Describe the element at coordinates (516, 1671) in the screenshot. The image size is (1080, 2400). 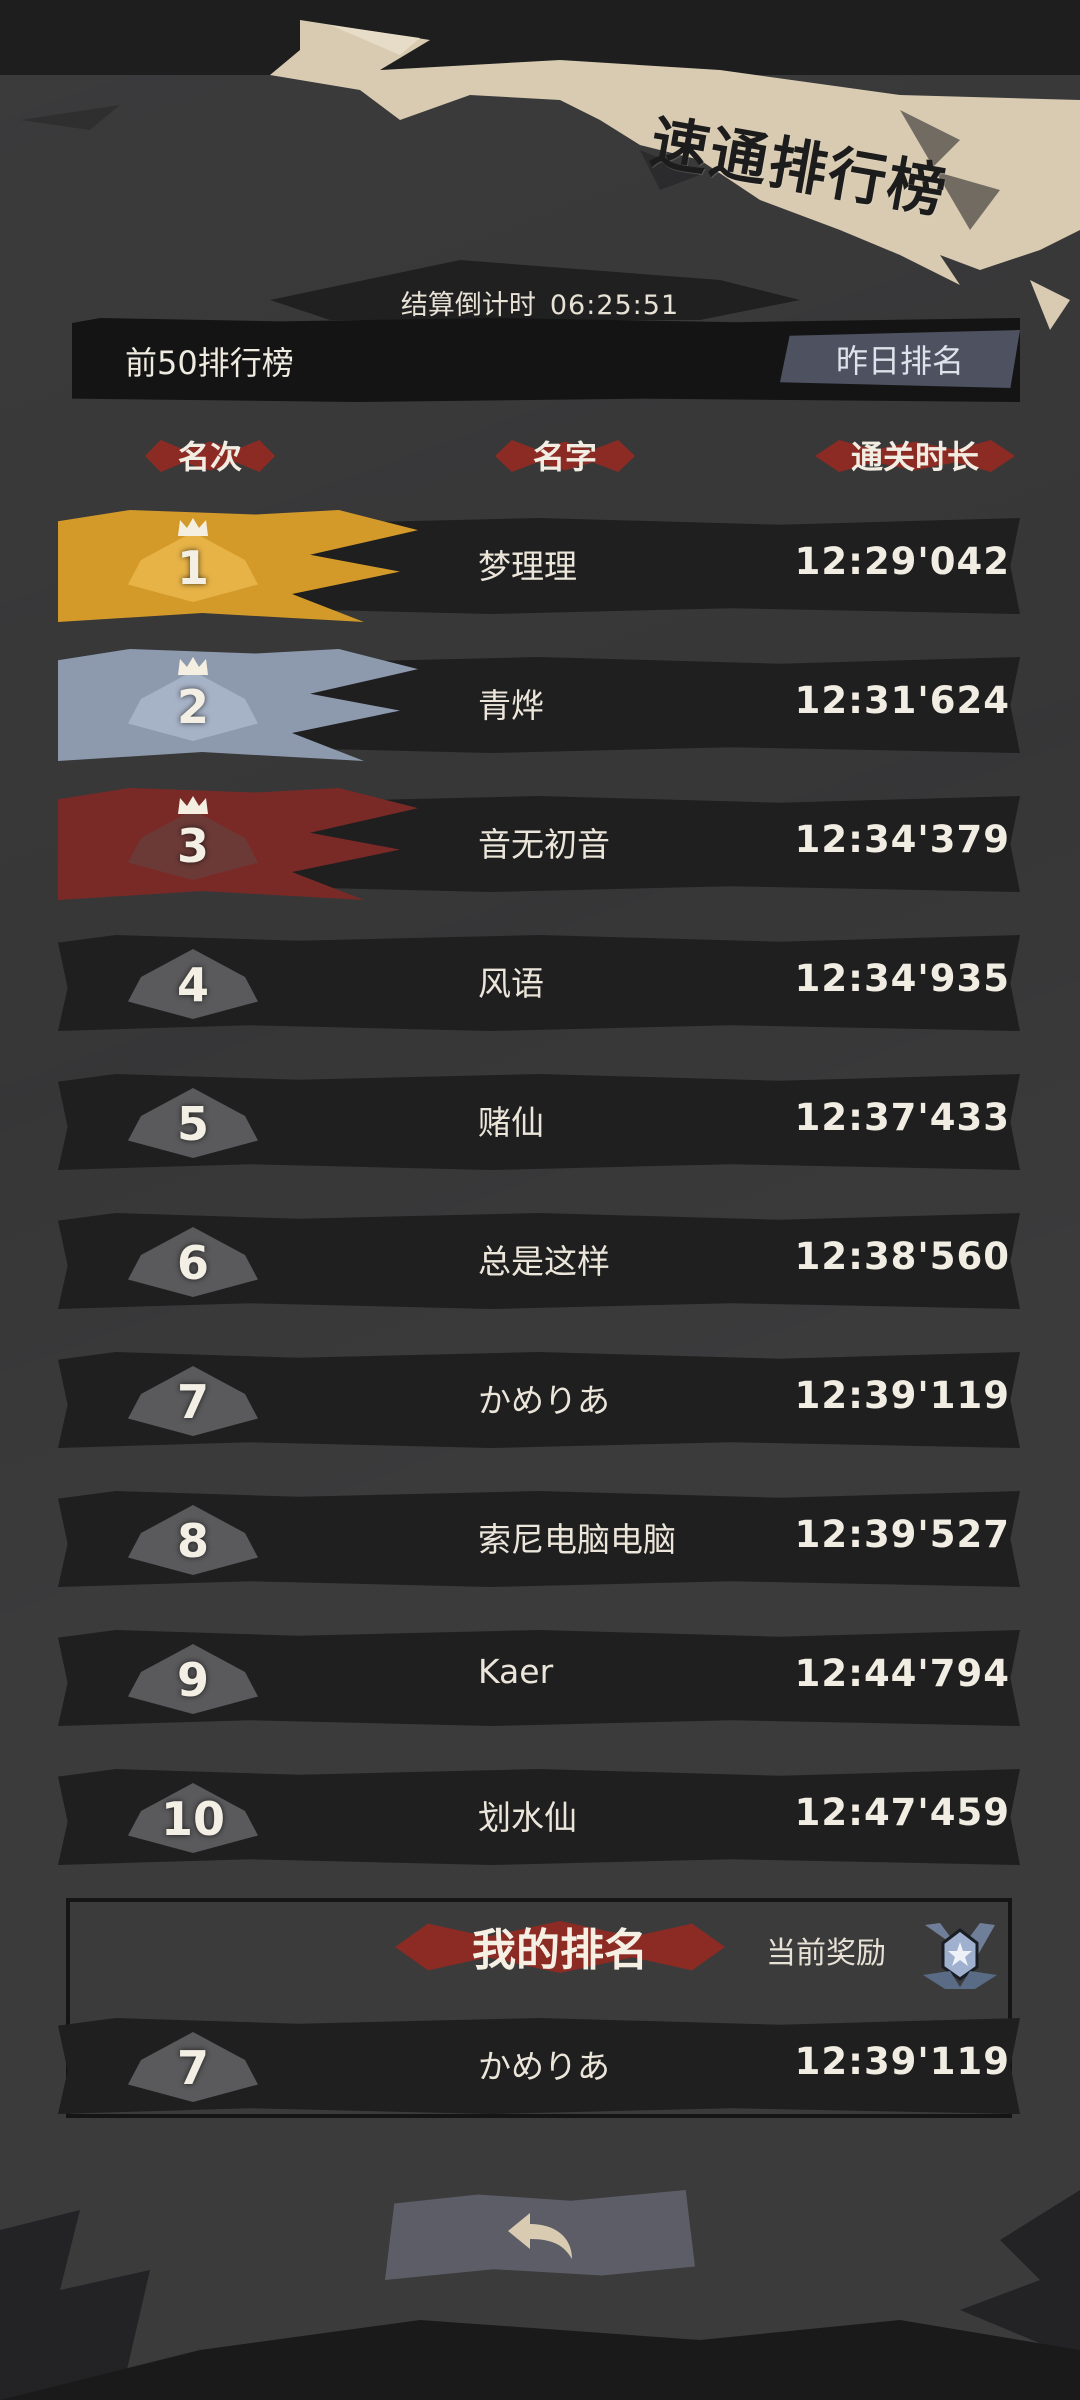
I see `player-name: Kaer` at that location.